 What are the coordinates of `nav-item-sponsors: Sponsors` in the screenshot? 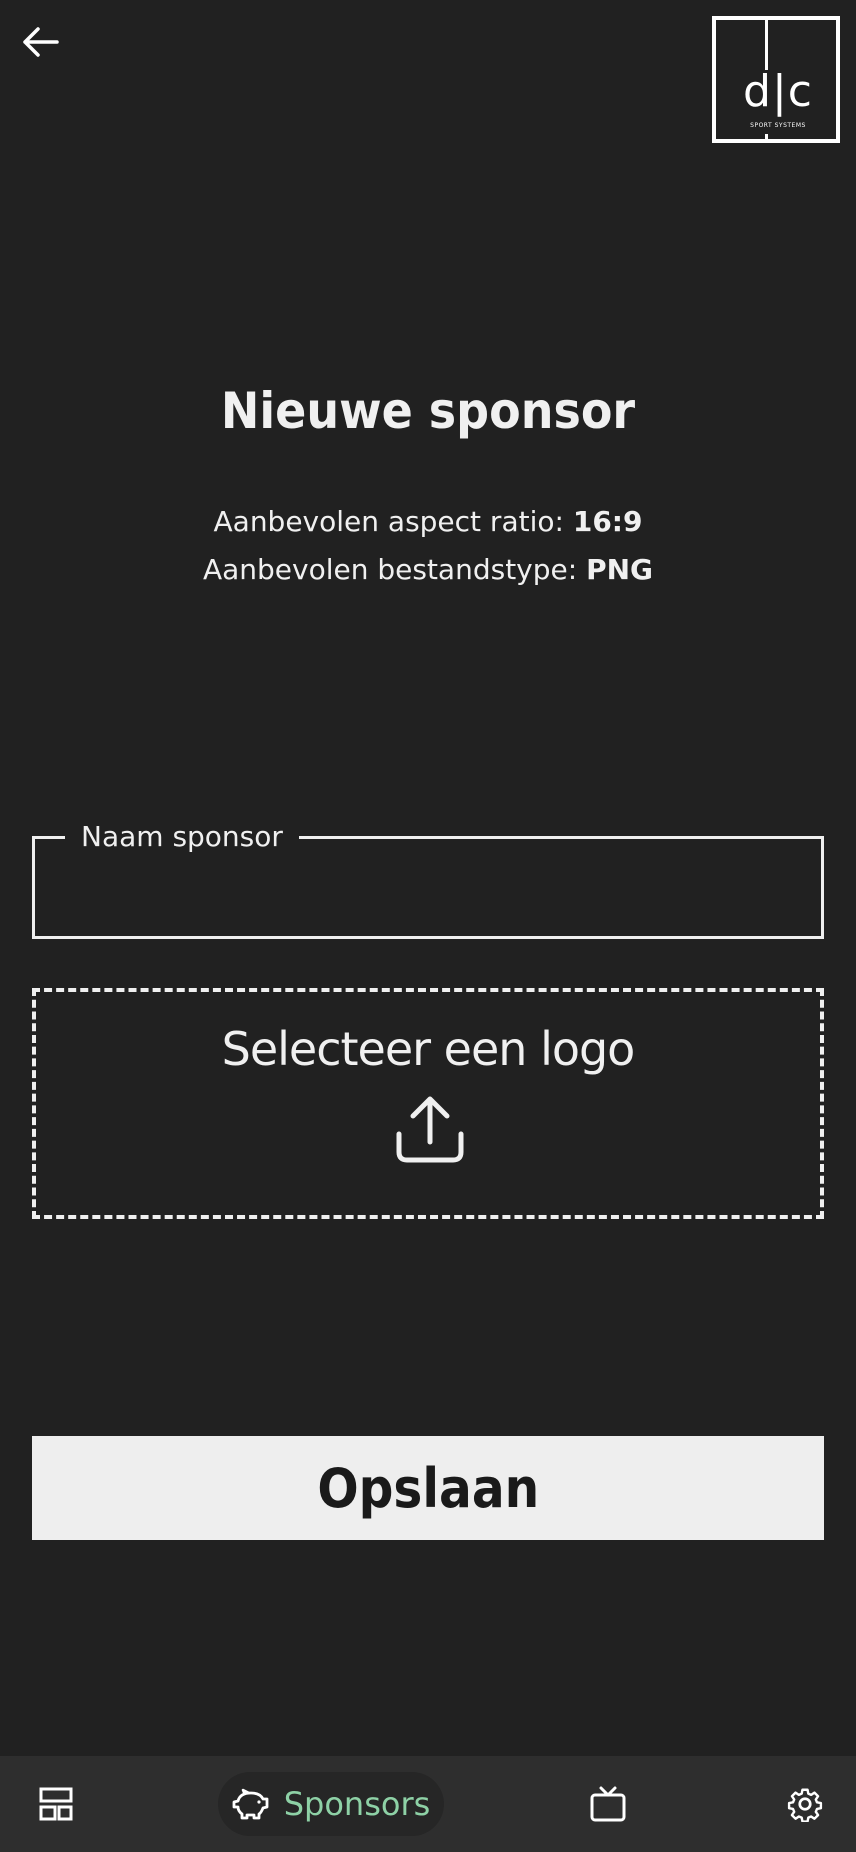 It's located at (331, 1804).